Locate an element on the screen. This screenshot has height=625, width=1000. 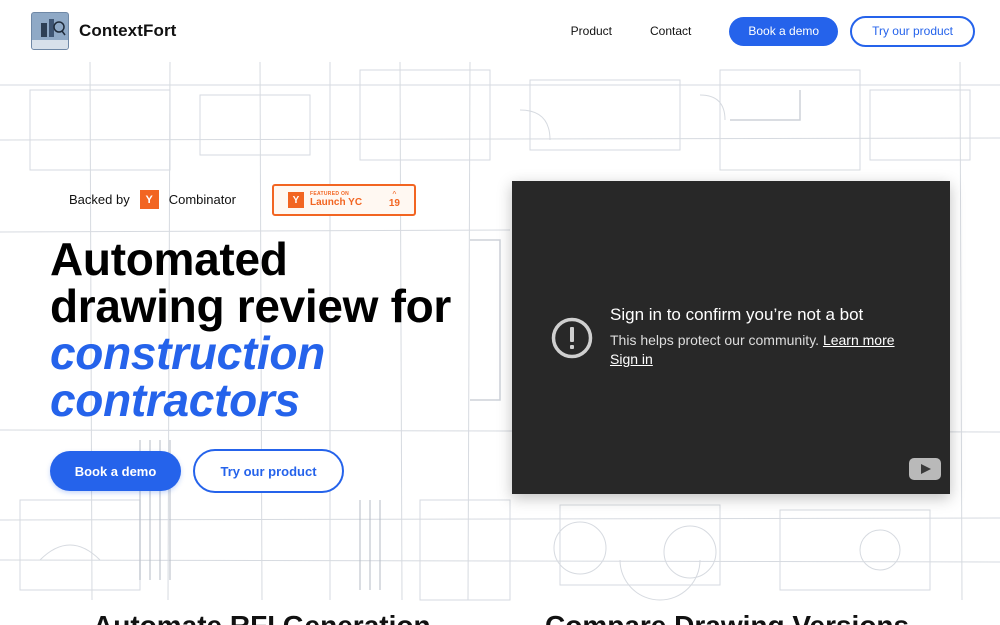
headline-line-1: Automated is located at coordinates (169, 259).